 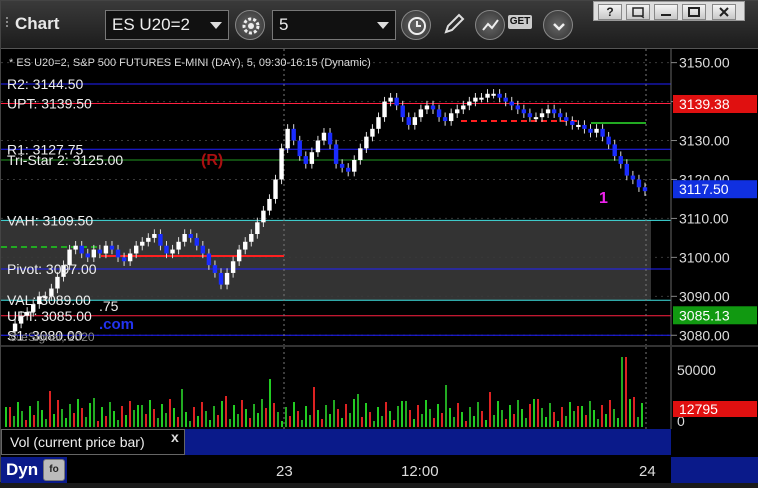 What do you see at coordinates (37, 23) in the screenshot?
I see `window-title: Chart` at bounding box center [37, 23].